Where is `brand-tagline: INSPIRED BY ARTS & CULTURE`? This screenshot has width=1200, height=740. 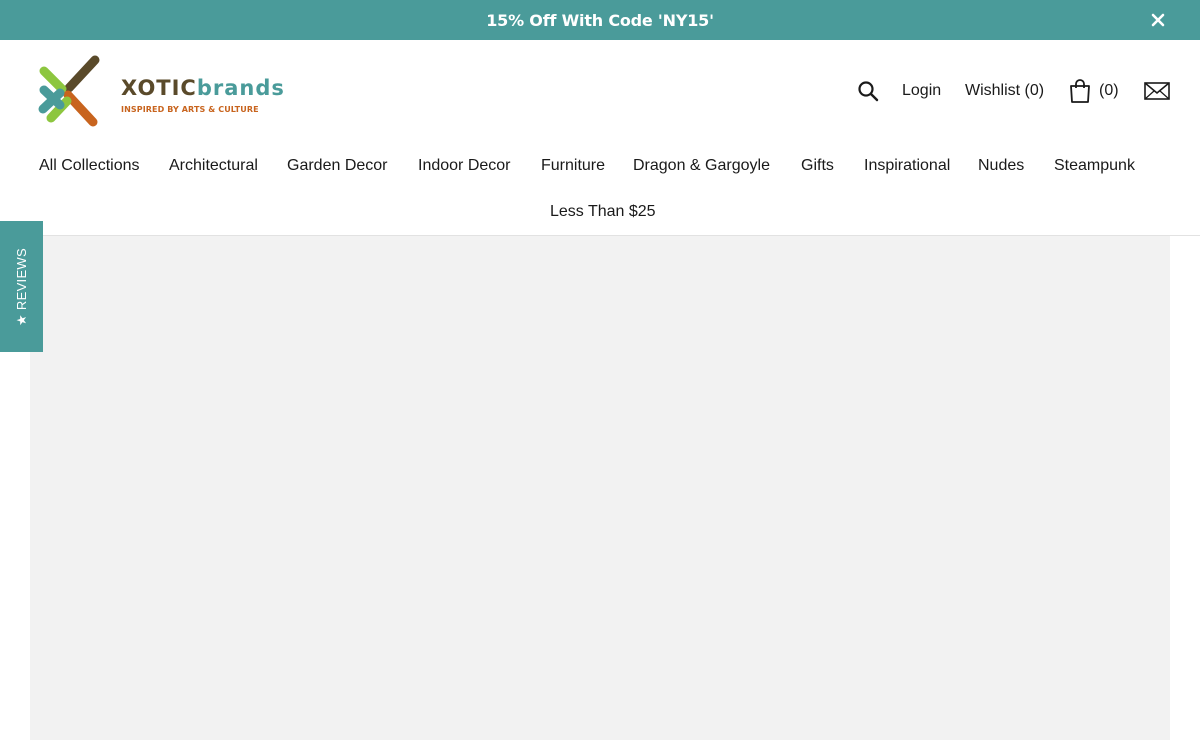 brand-tagline: INSPIRED BY ARTS & CULTURE is located at coordinates (190, 109).